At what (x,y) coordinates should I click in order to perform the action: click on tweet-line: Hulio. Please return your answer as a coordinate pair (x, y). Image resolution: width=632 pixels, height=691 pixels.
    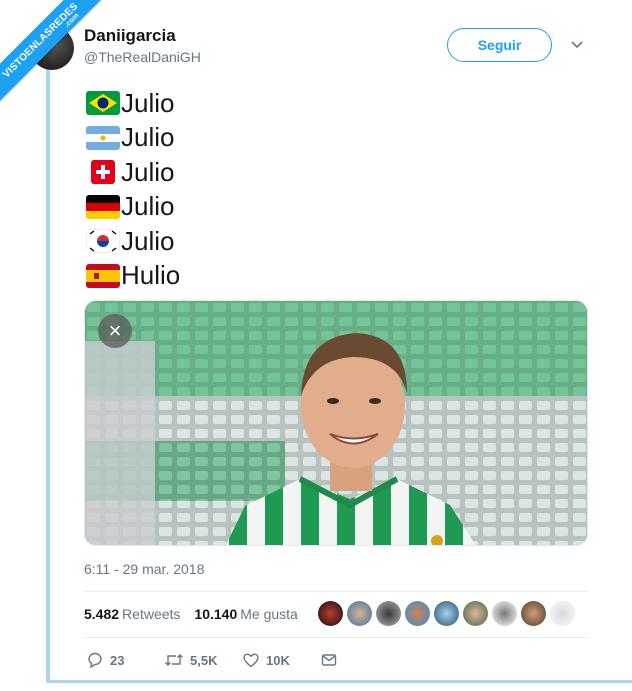
    Looking at the image, I should click on (133, 276).